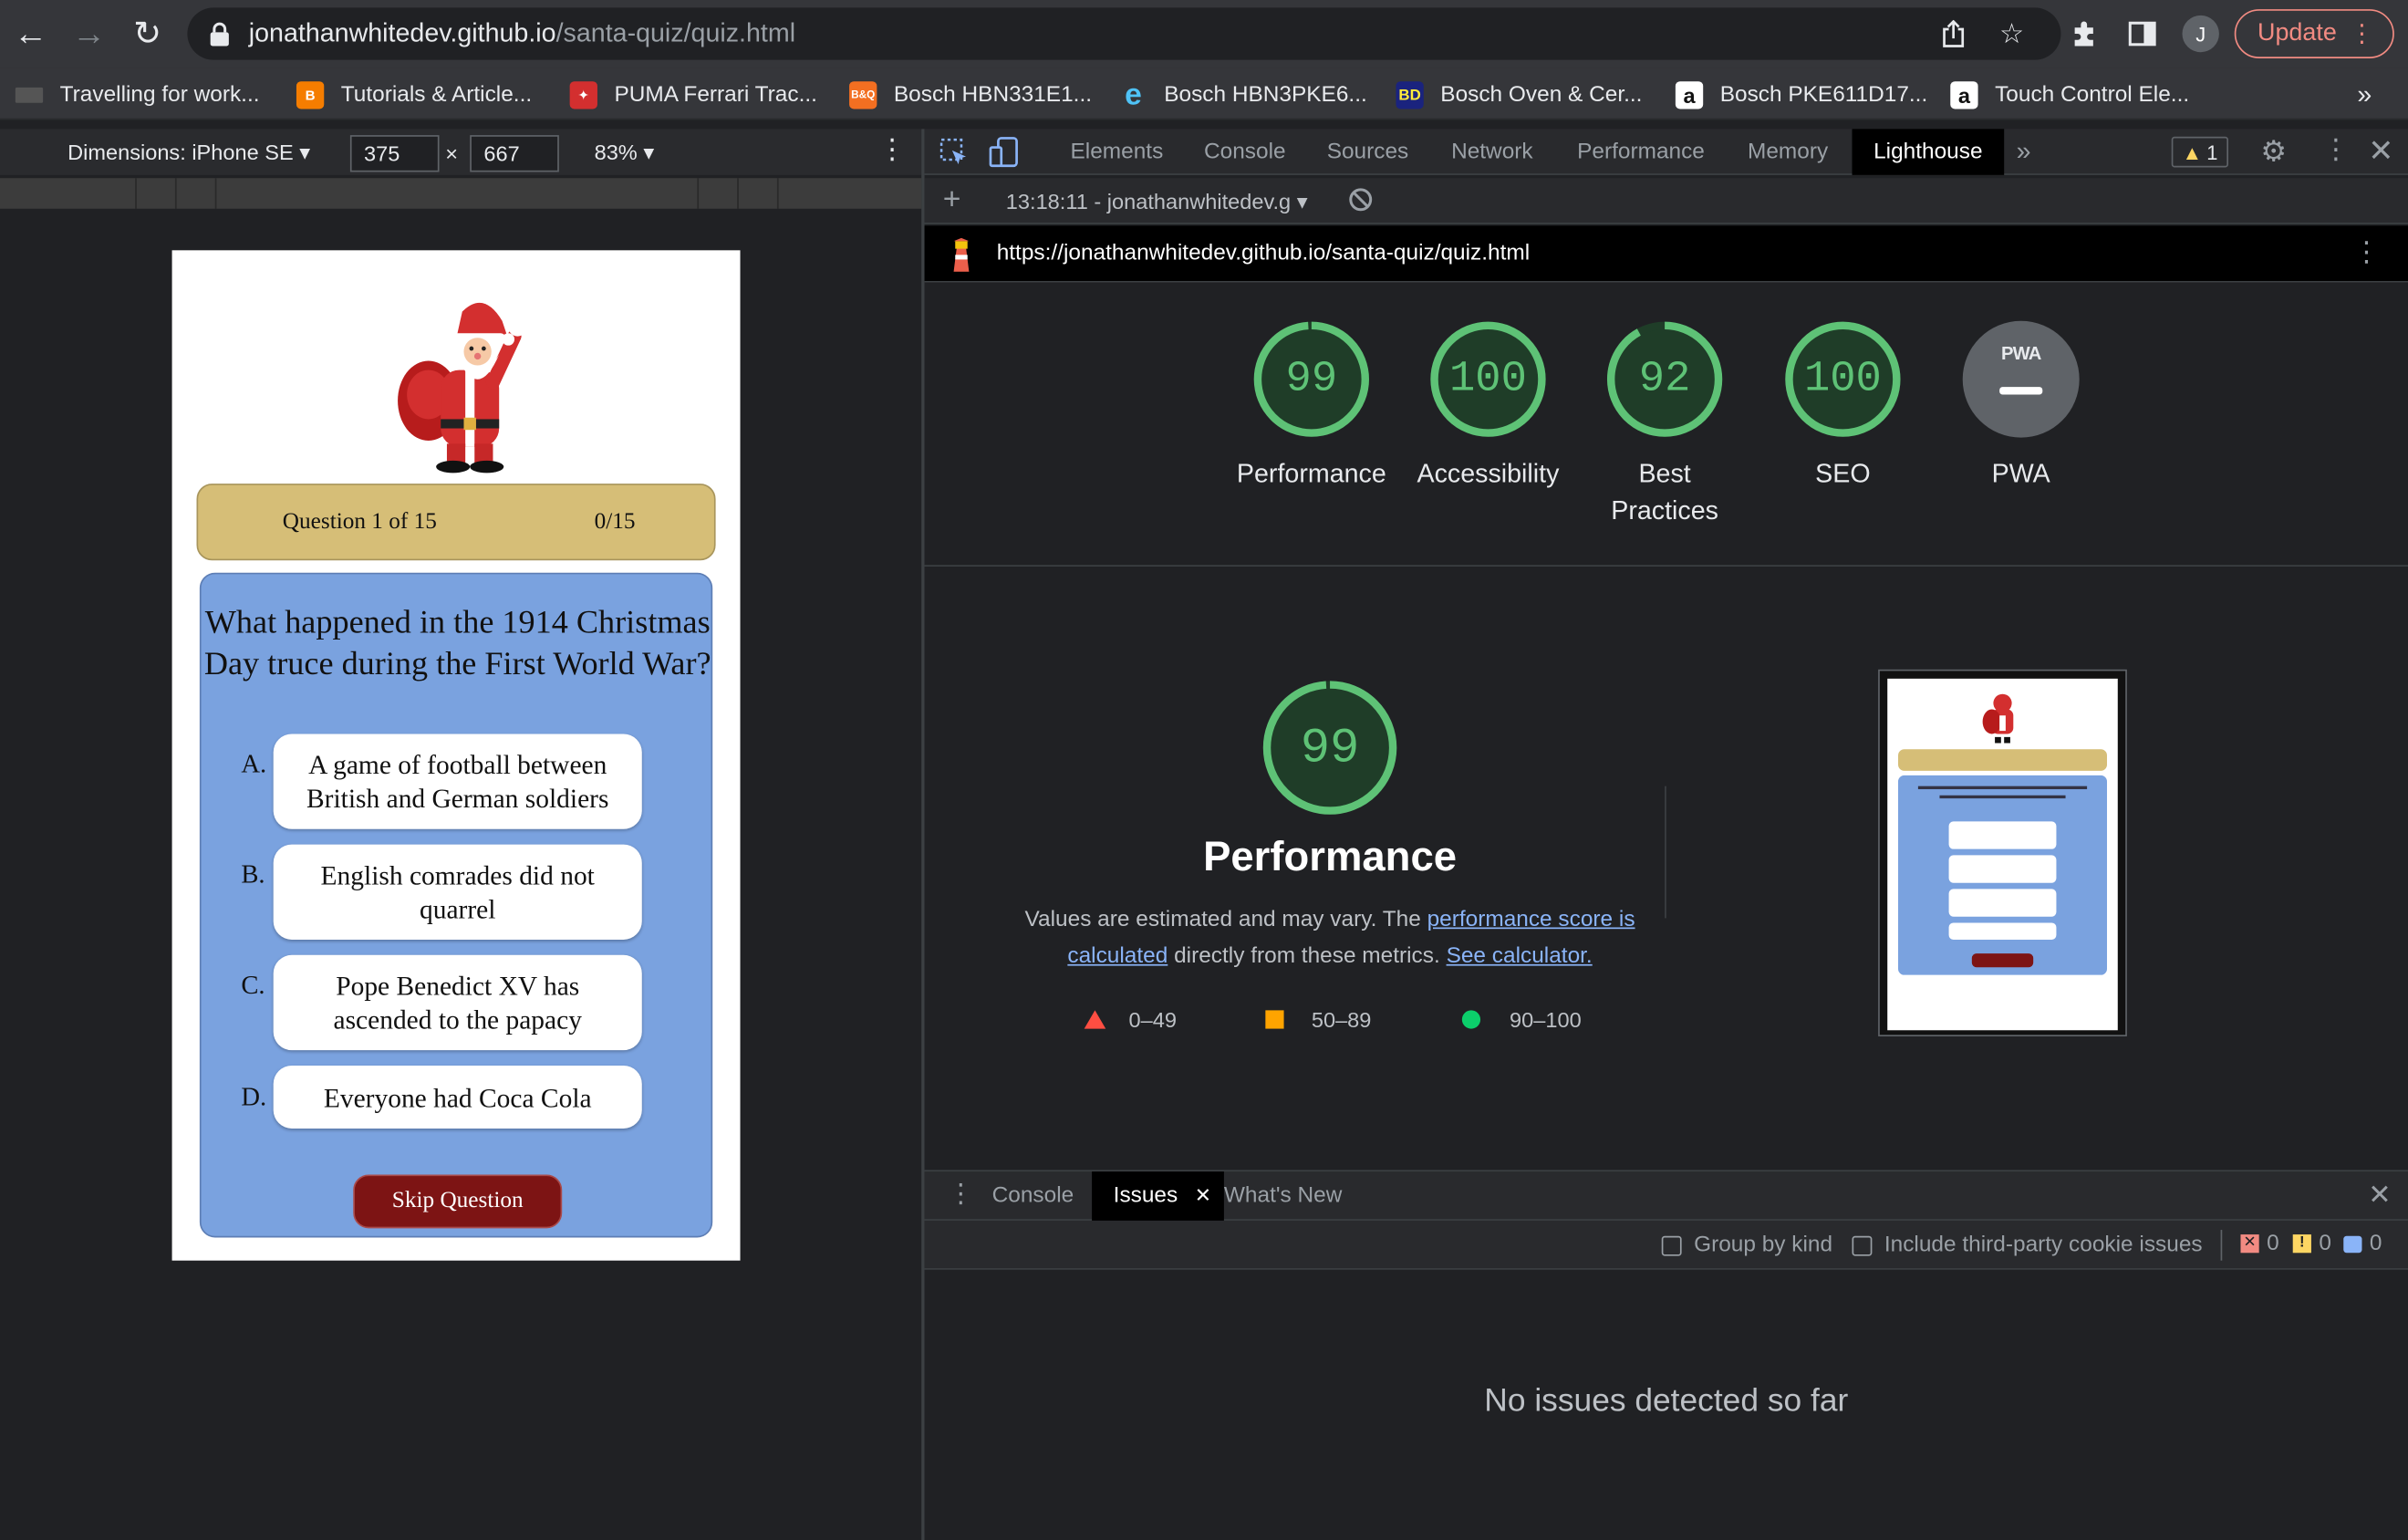 This screenshot has height=1540, width=2408. What do you see at coordinates (1033, 1196) in the screenshot?
I see `drawer-tab-console: Console` at bounding box center [1033, 1196].